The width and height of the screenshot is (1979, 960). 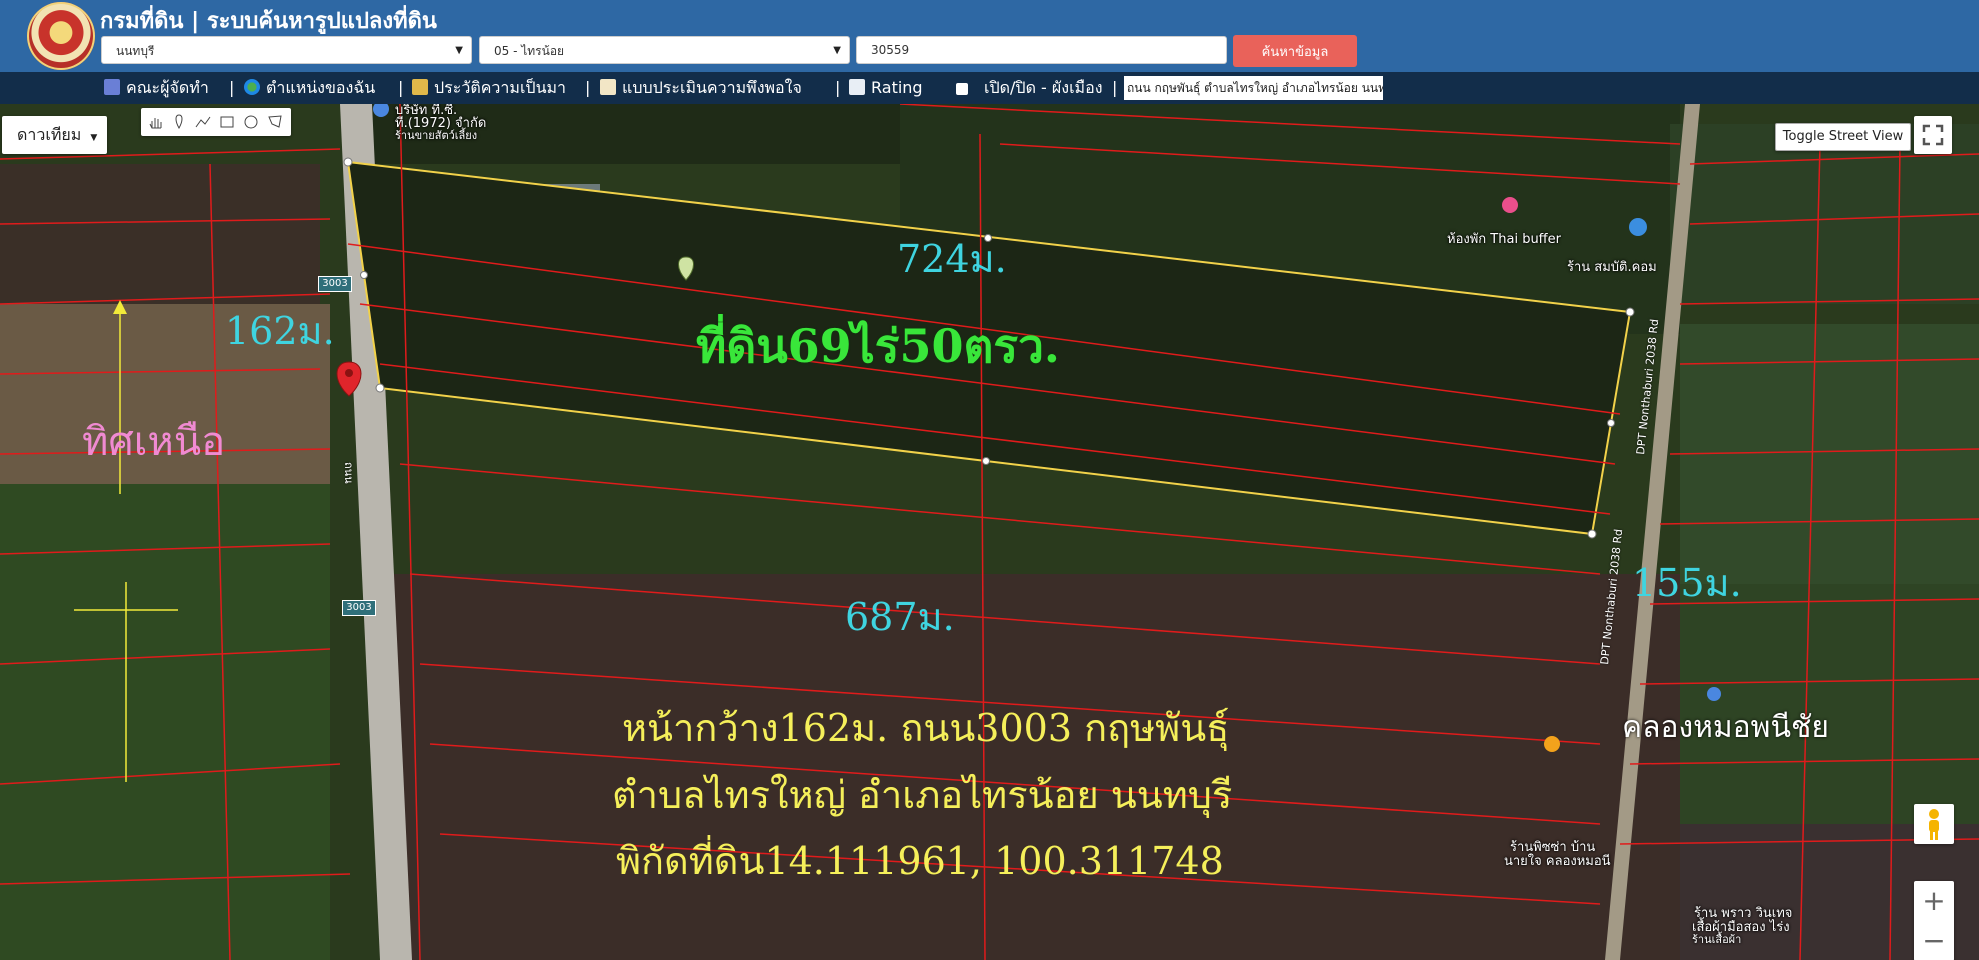 I want to click on hand-icon, so click(x=155, y=122).